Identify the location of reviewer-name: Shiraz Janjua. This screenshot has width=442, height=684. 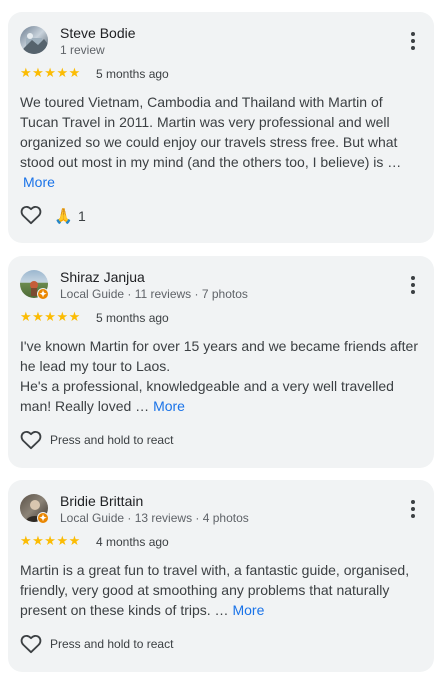
(102, 277).